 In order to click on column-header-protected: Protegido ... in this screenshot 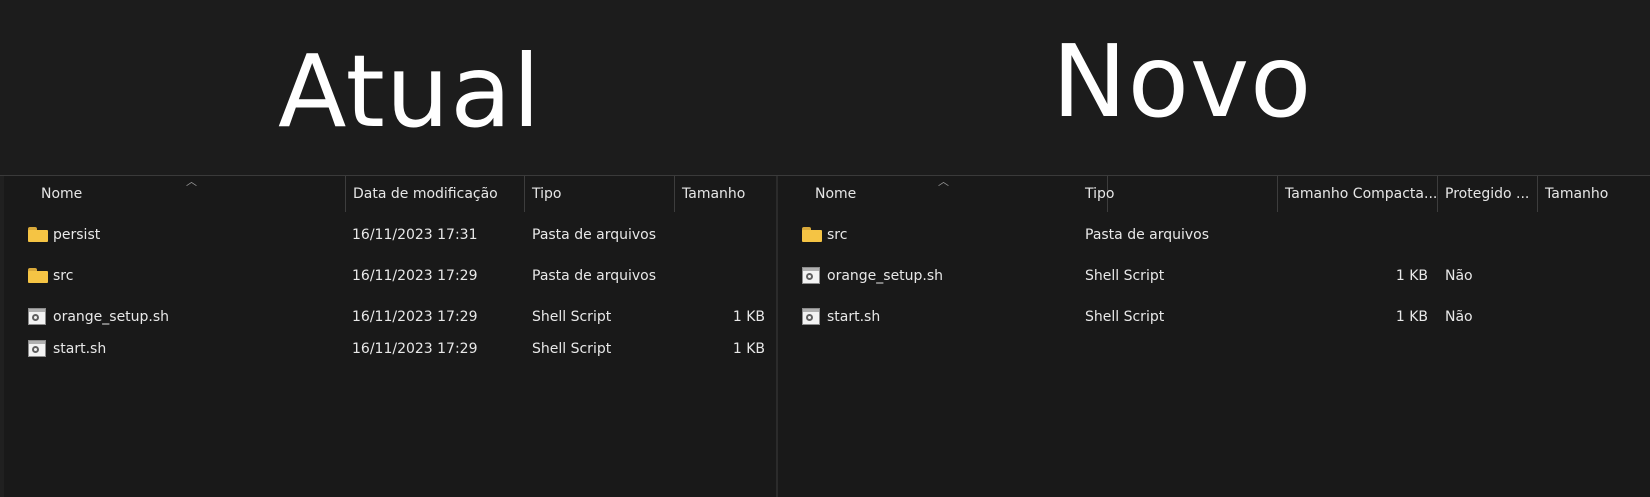, I will do `click(1488, 194)`.